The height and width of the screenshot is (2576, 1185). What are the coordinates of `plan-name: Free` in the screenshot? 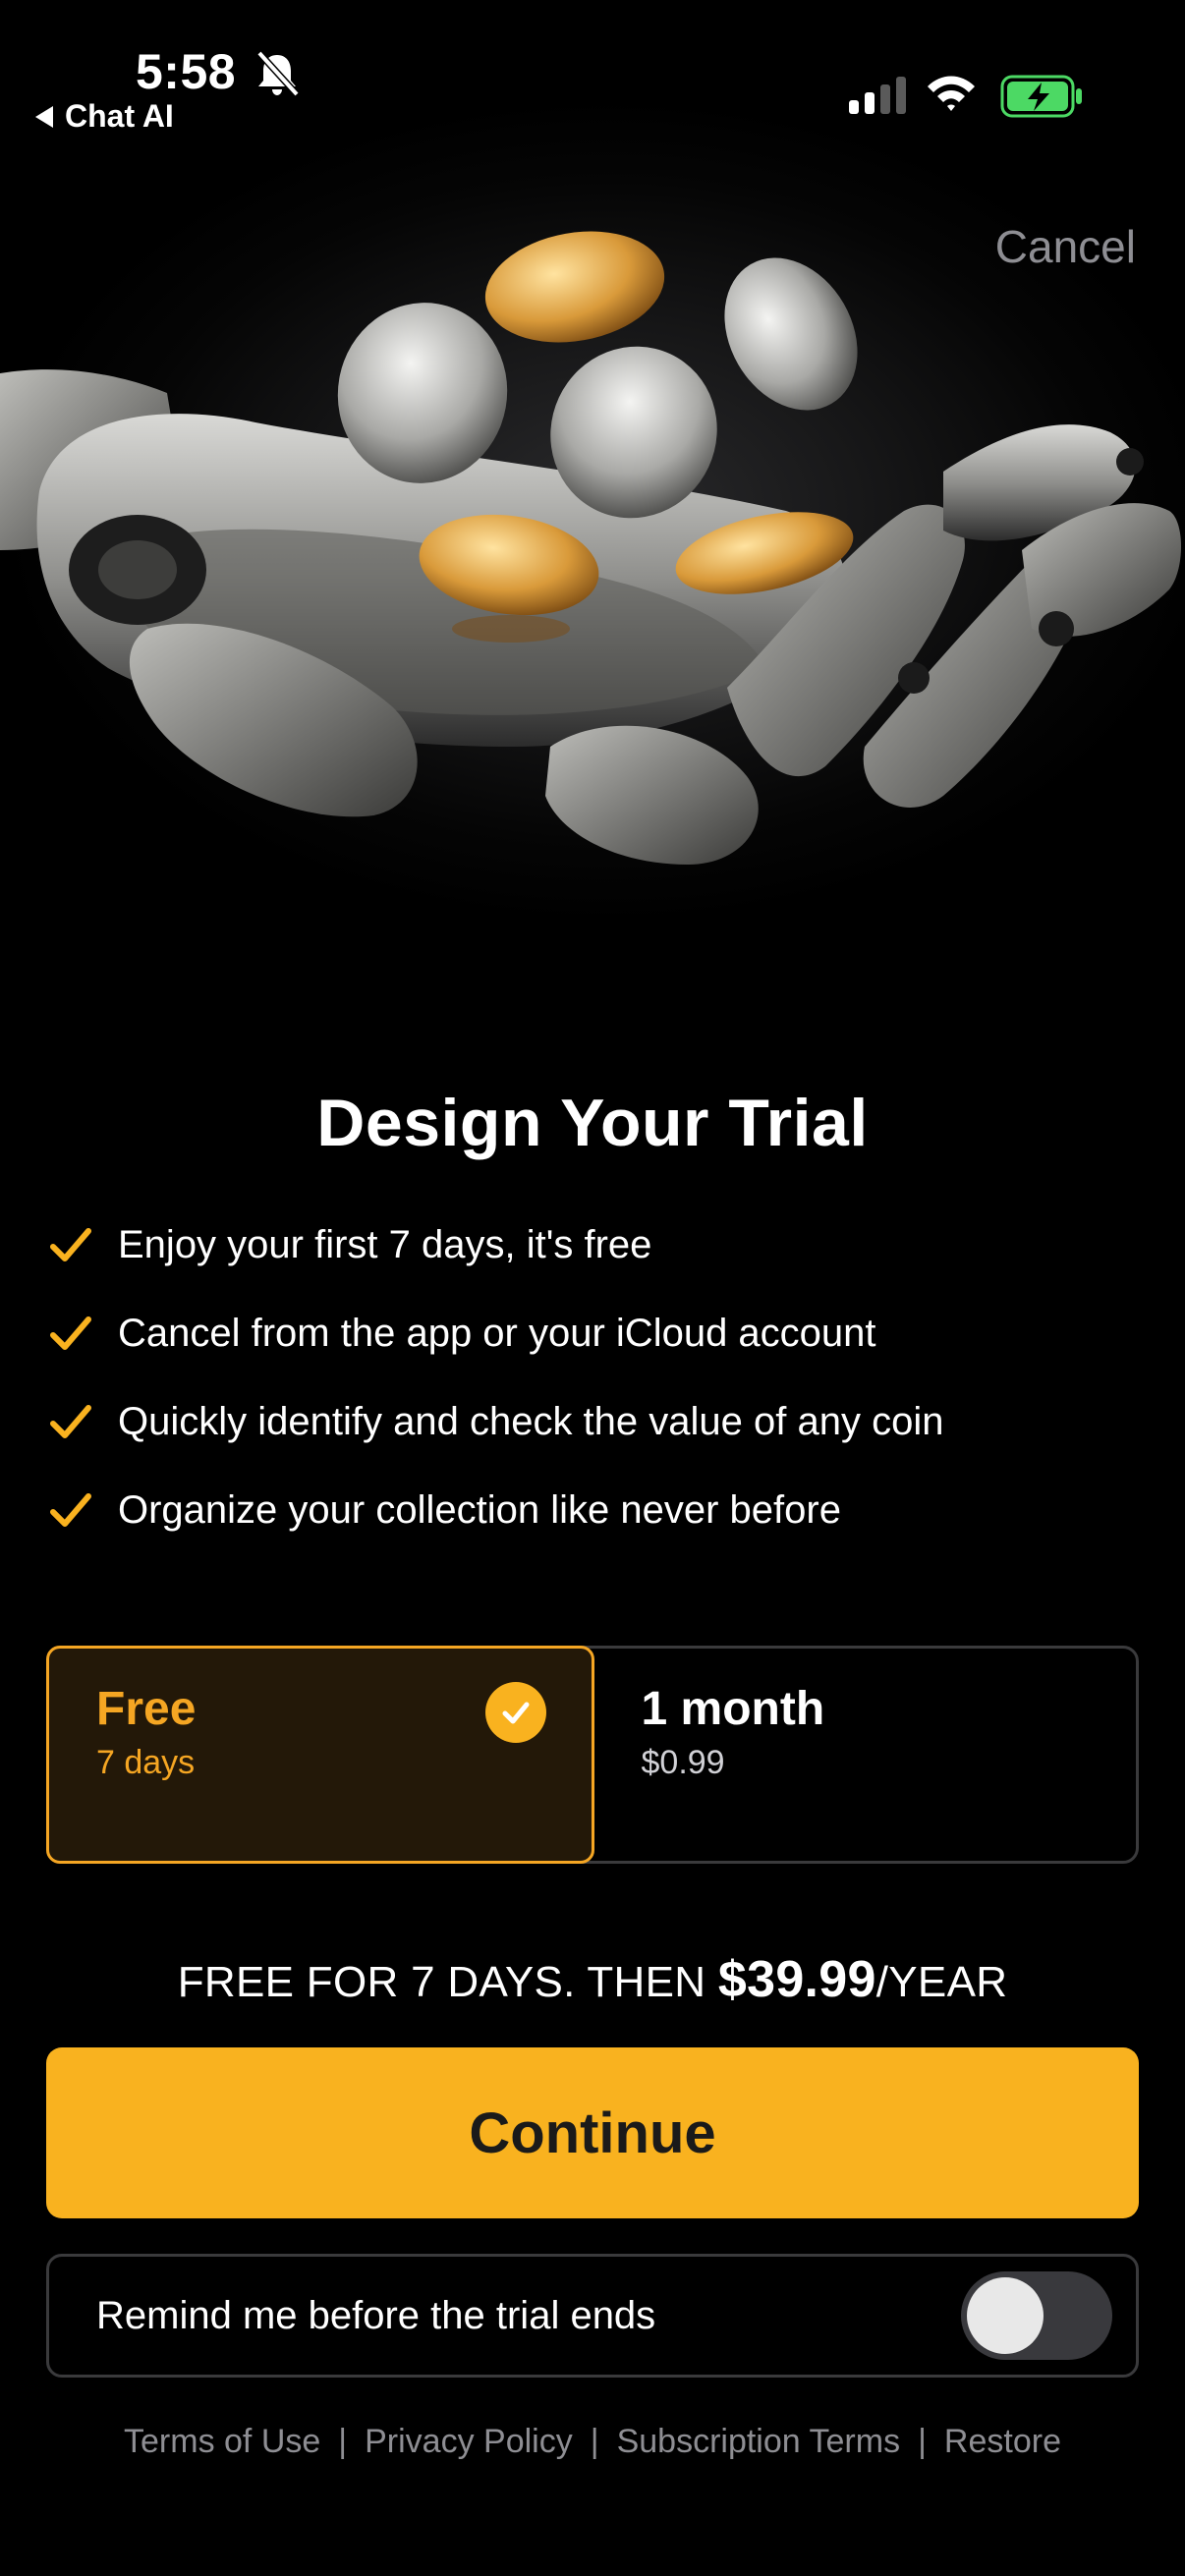 It's located at (147, 1709).